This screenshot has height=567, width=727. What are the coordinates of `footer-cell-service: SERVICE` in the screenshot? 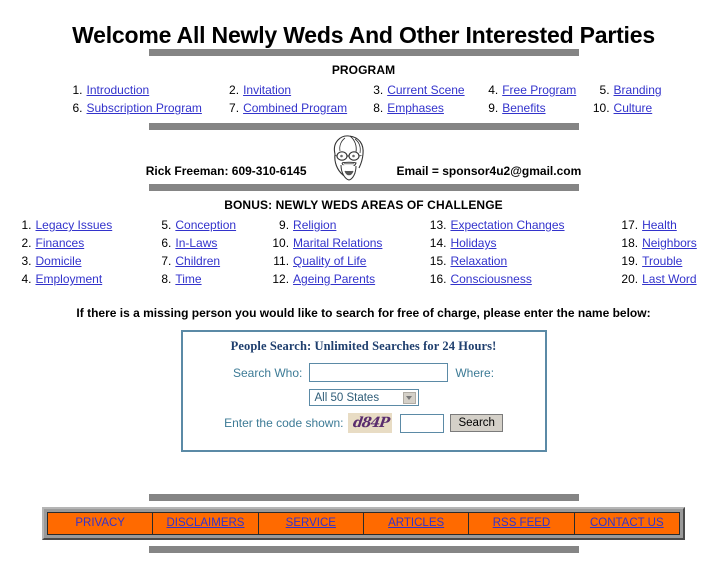 It's located at (310, 523).